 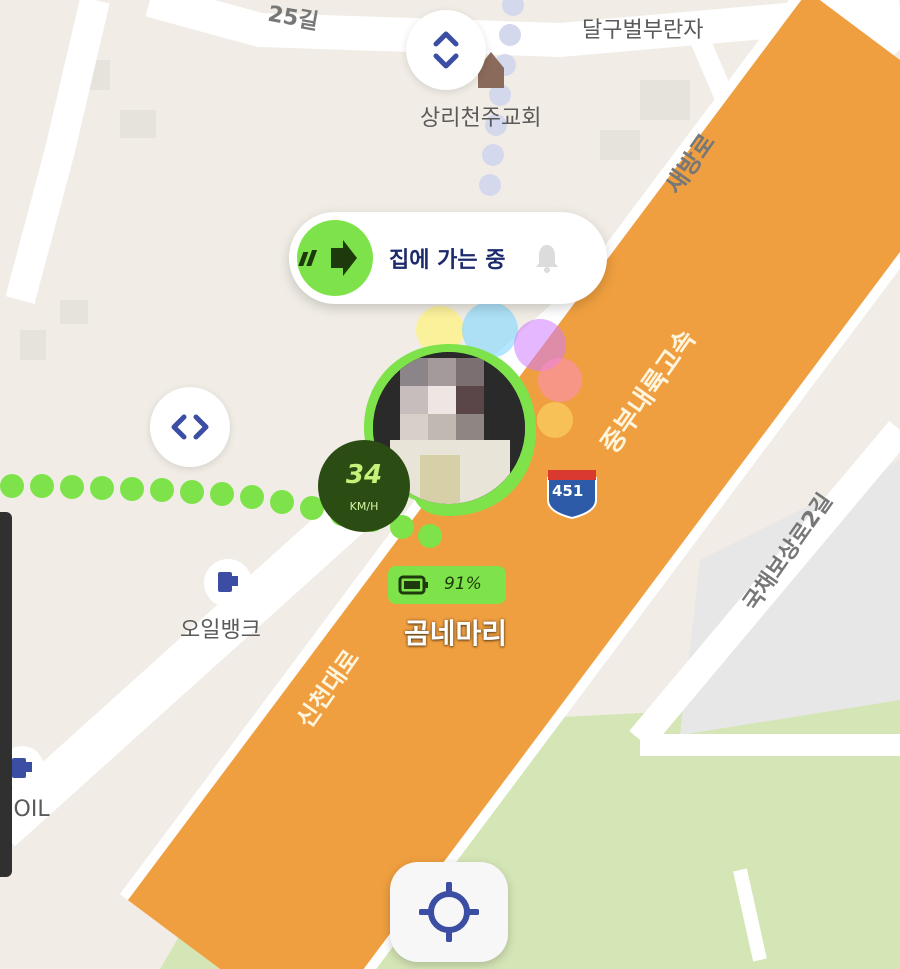 I want to click on status-pill: 집에 가는 중, so click(x=448, y=258).